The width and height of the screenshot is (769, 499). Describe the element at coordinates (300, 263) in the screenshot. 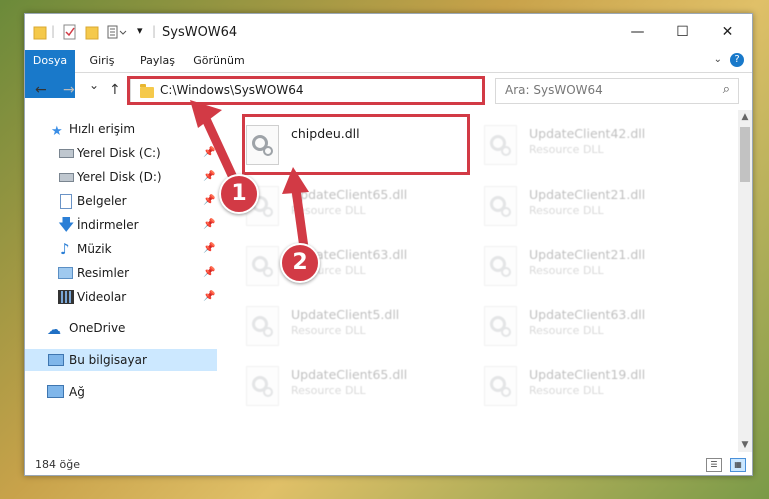

I see `step-2-badge: 2` at that location.